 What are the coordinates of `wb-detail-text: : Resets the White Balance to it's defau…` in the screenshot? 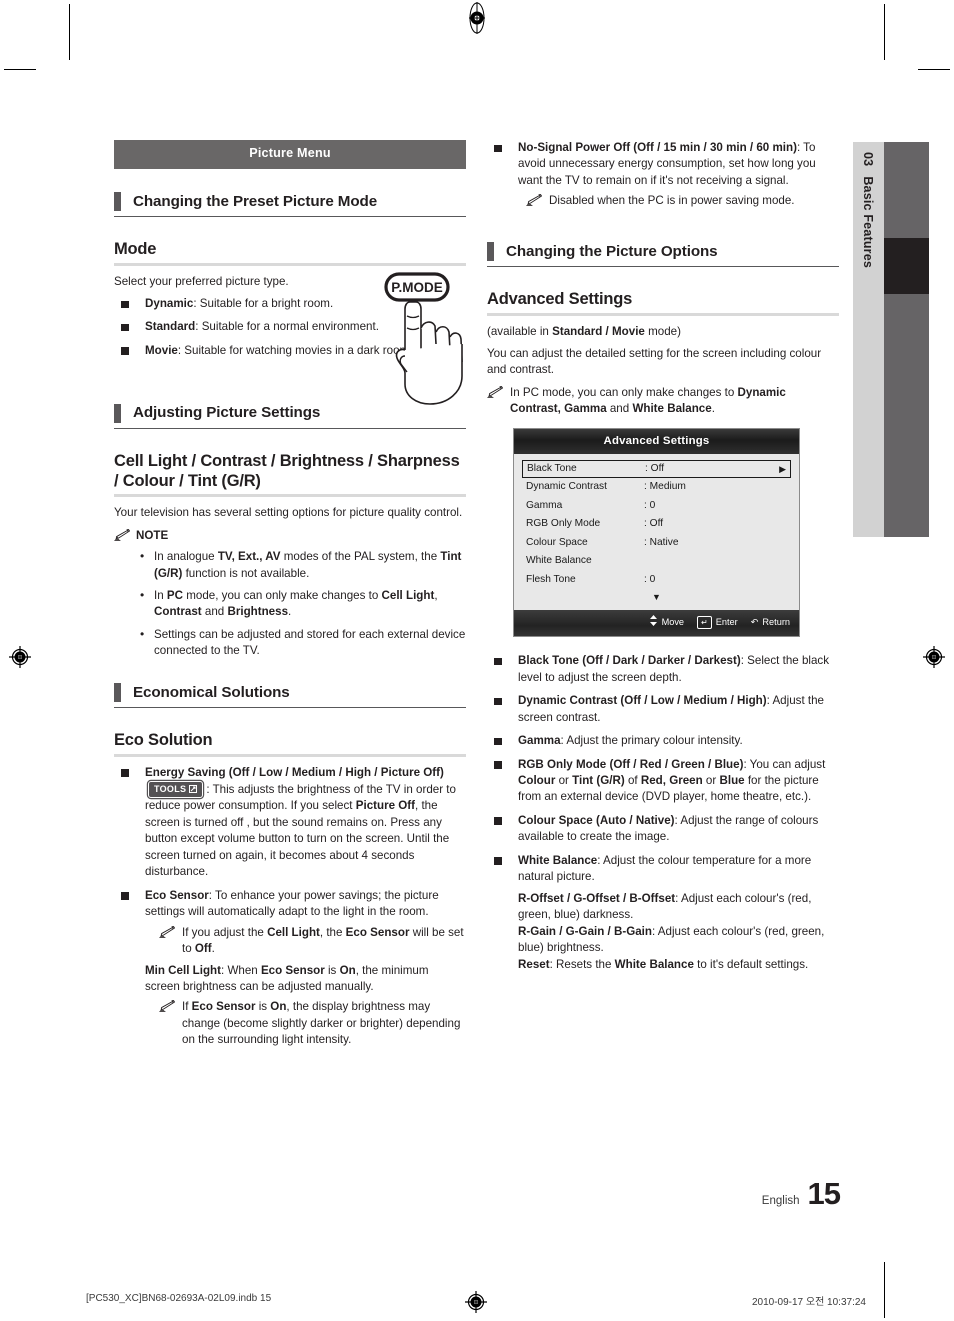 It's located at (679, 964).